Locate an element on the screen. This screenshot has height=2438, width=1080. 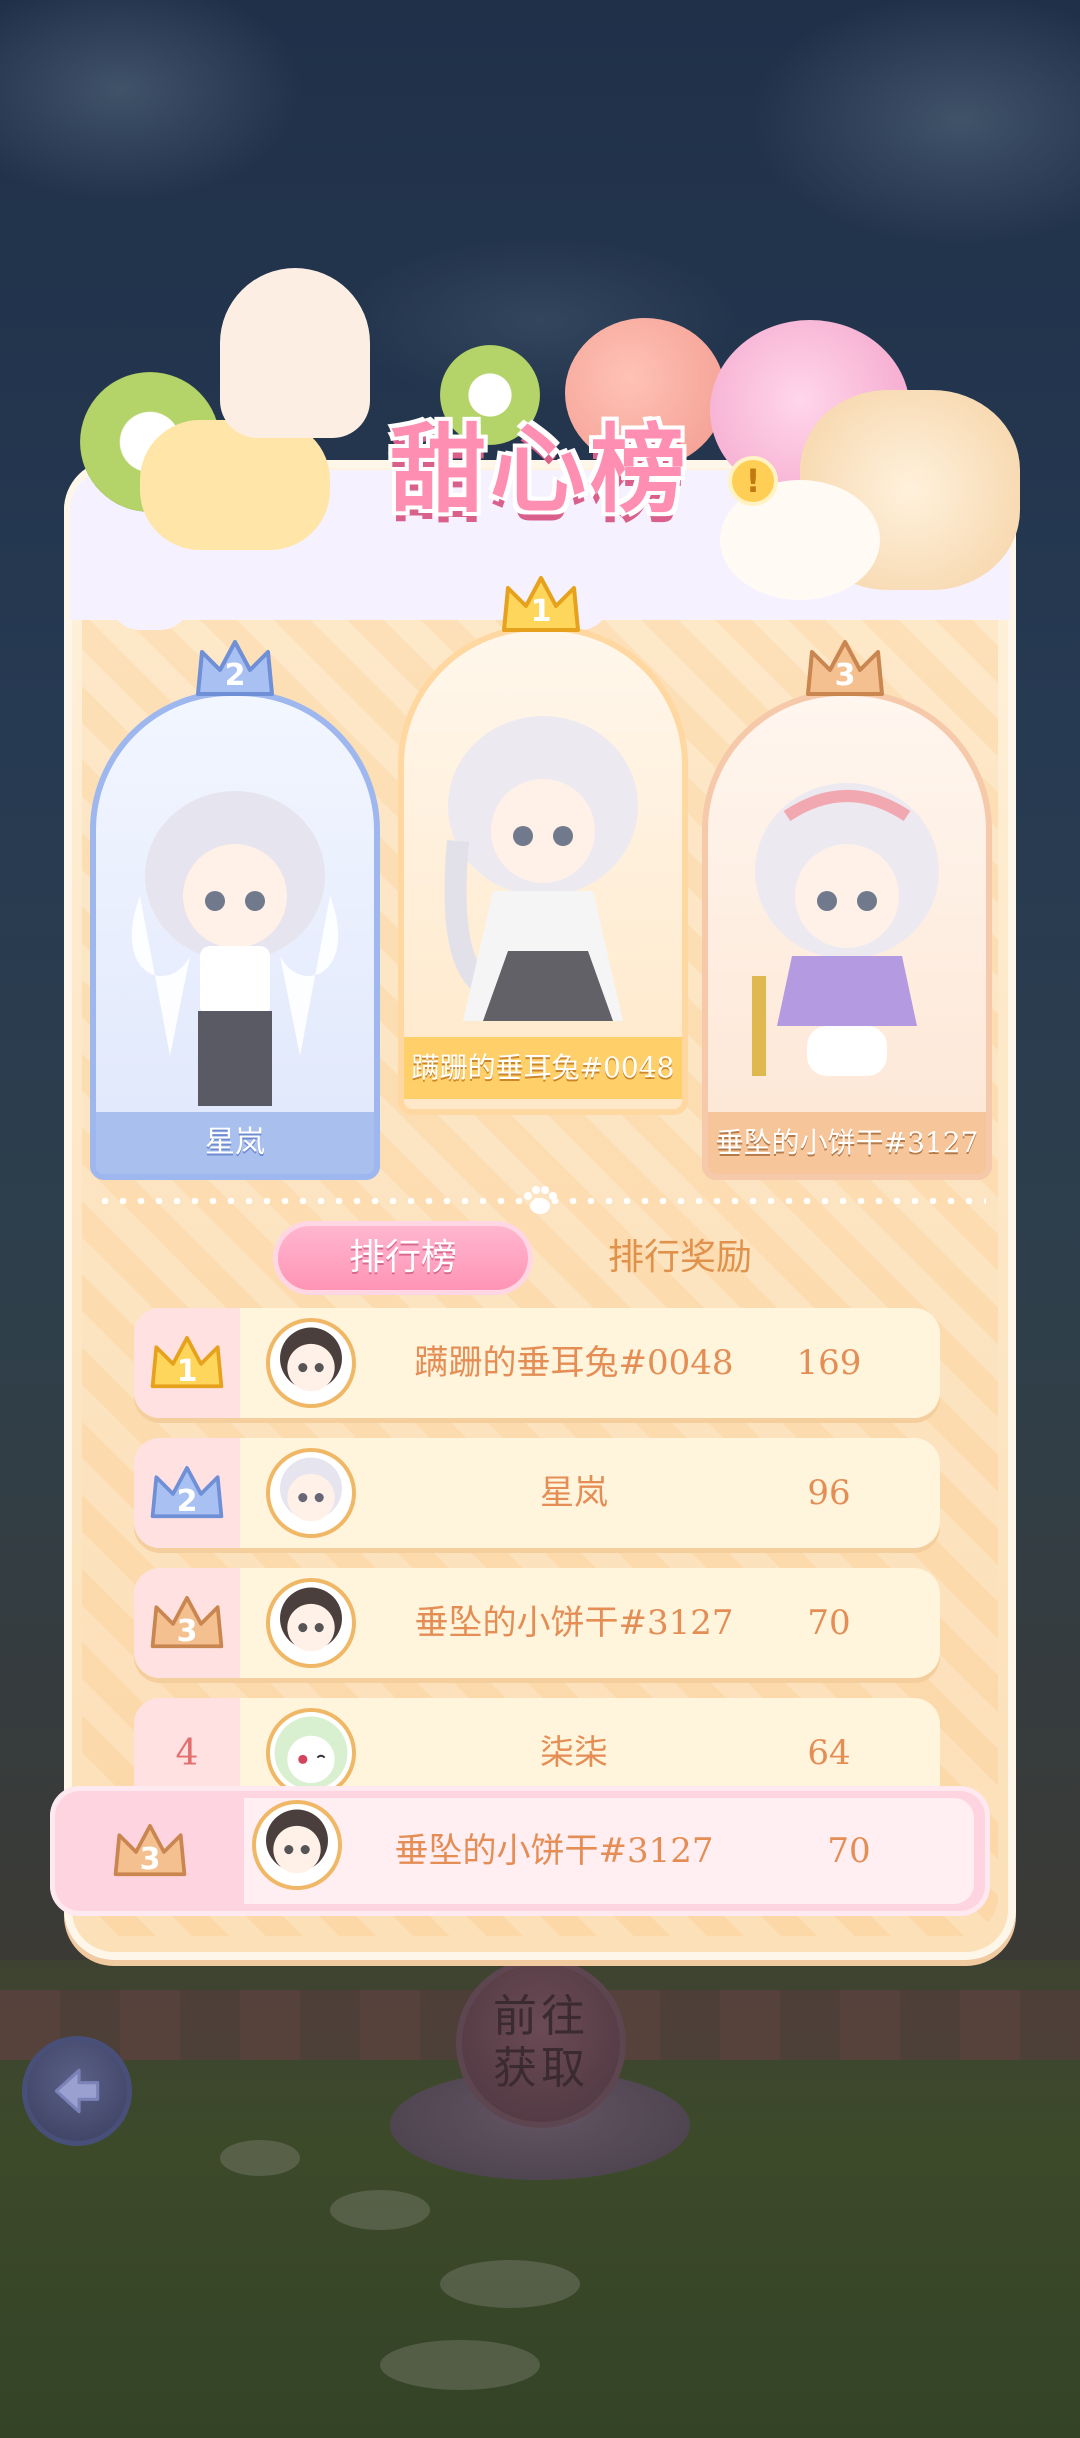
table-row: 3 垂坠的小饼干#3127 70 is located at coordinates (537, 1623).